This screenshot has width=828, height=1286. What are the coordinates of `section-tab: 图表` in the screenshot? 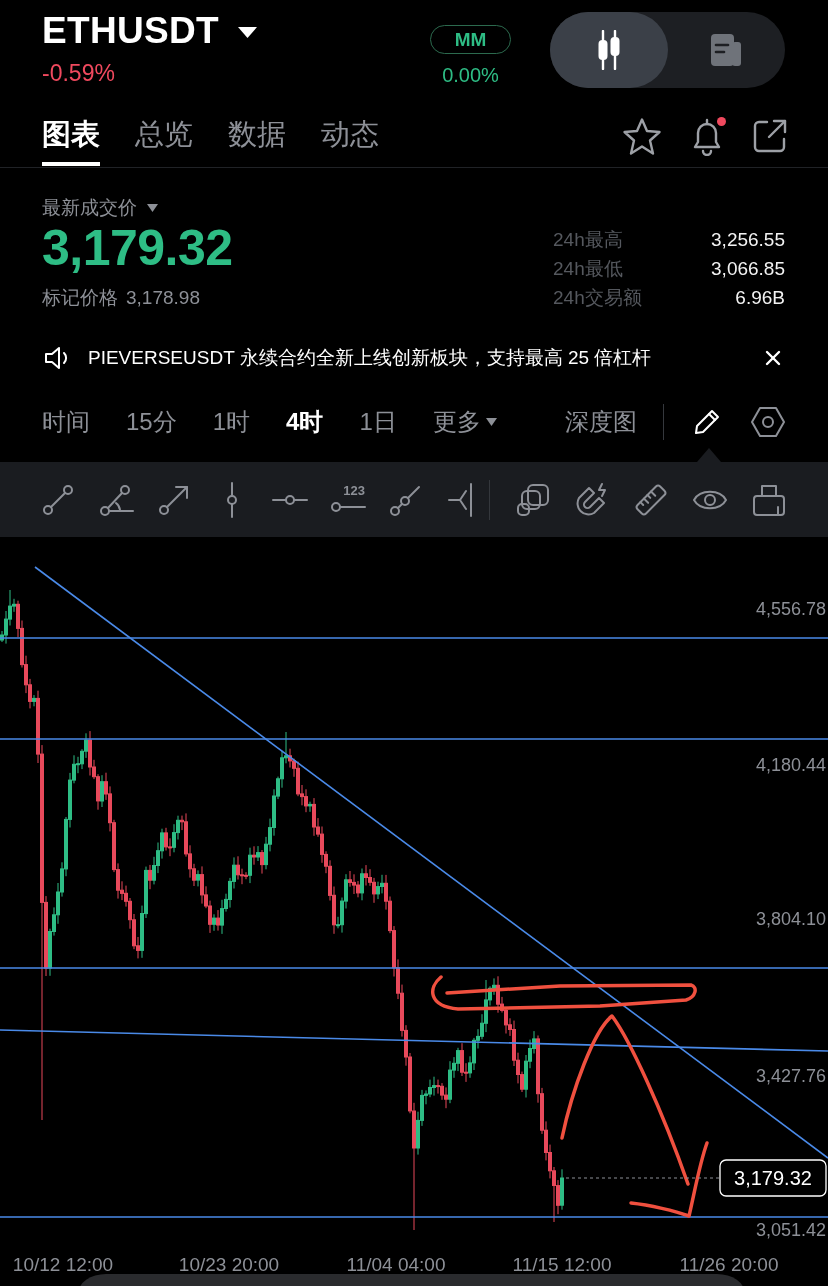 It's located at (71, 141).